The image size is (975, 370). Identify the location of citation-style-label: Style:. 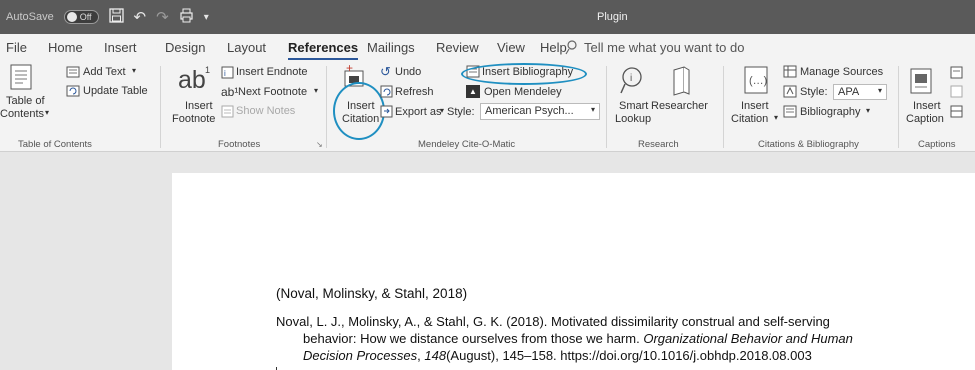
(814, 92).